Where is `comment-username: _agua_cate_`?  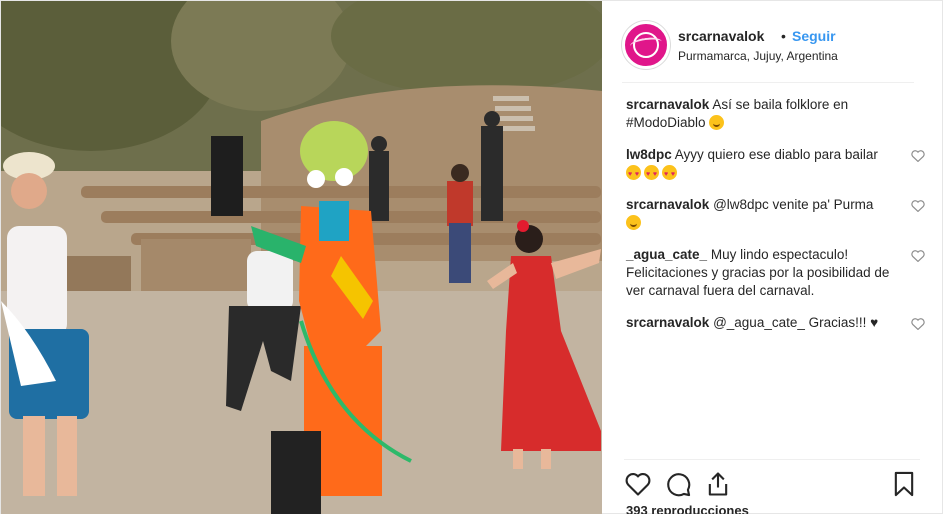
comment-username: _agua_cate_ is located at coordinates (666, 254).